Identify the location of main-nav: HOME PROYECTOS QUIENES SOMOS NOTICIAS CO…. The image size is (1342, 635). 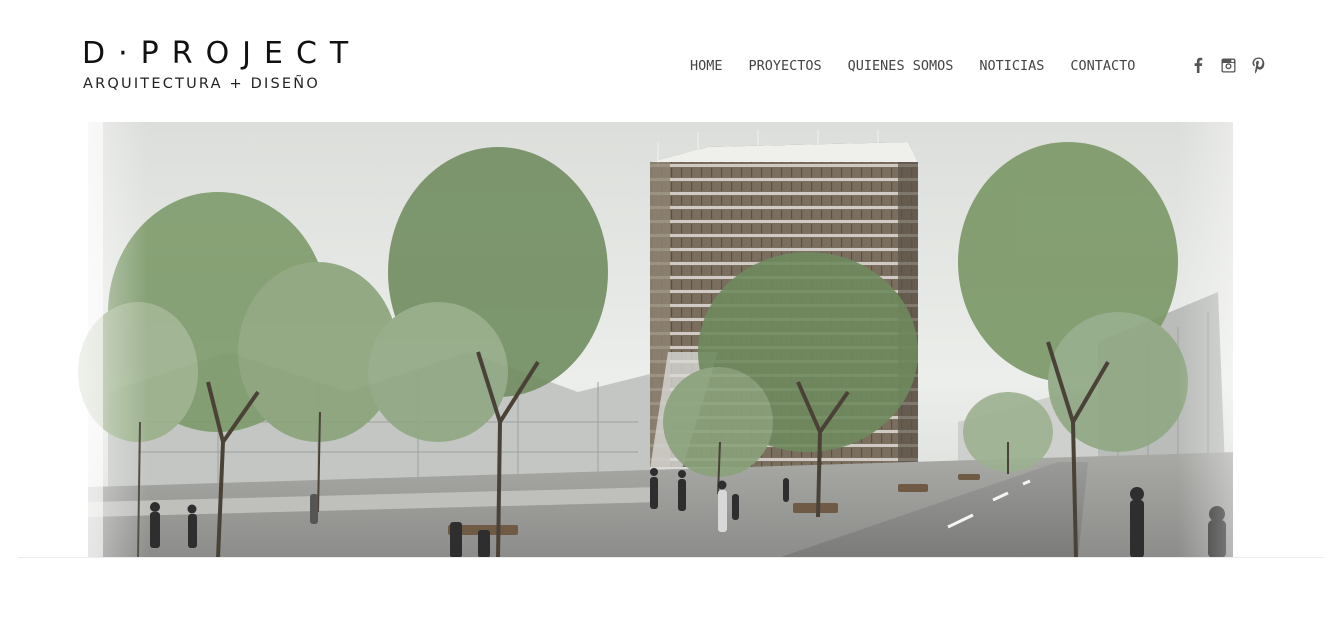
(912, 66).